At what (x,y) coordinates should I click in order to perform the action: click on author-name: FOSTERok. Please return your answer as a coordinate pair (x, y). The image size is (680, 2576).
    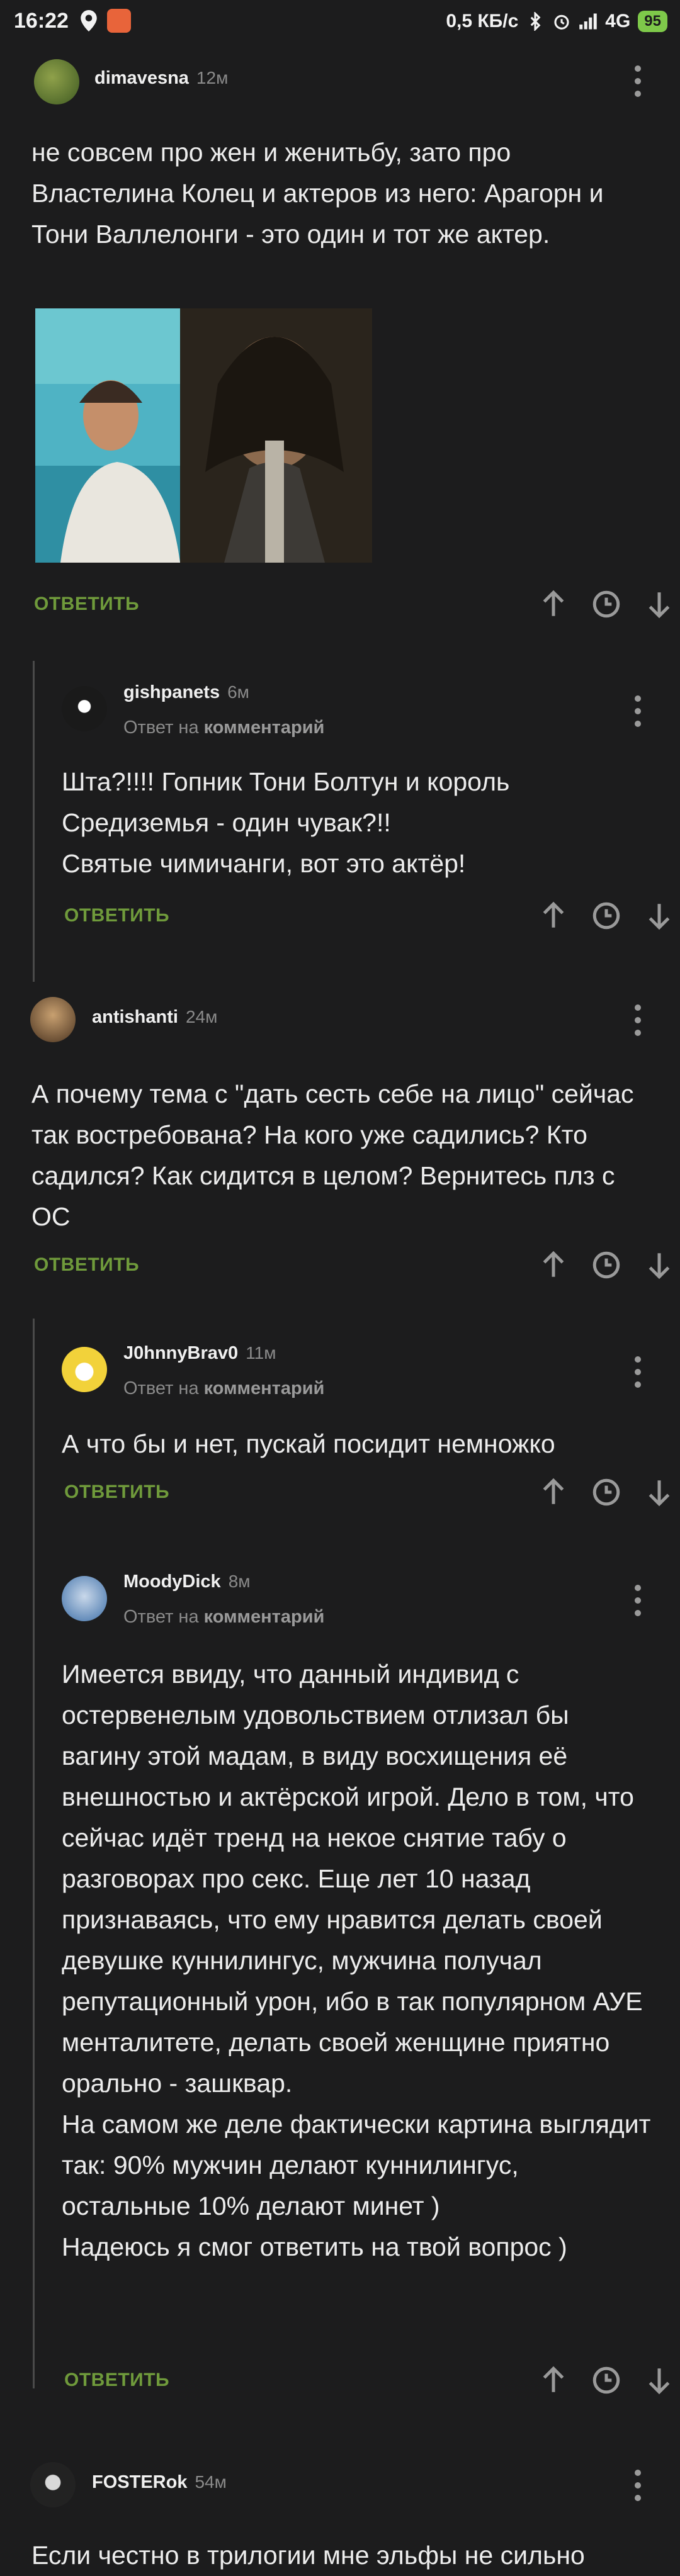
    Looking at the image, I should click on (139, 2482).